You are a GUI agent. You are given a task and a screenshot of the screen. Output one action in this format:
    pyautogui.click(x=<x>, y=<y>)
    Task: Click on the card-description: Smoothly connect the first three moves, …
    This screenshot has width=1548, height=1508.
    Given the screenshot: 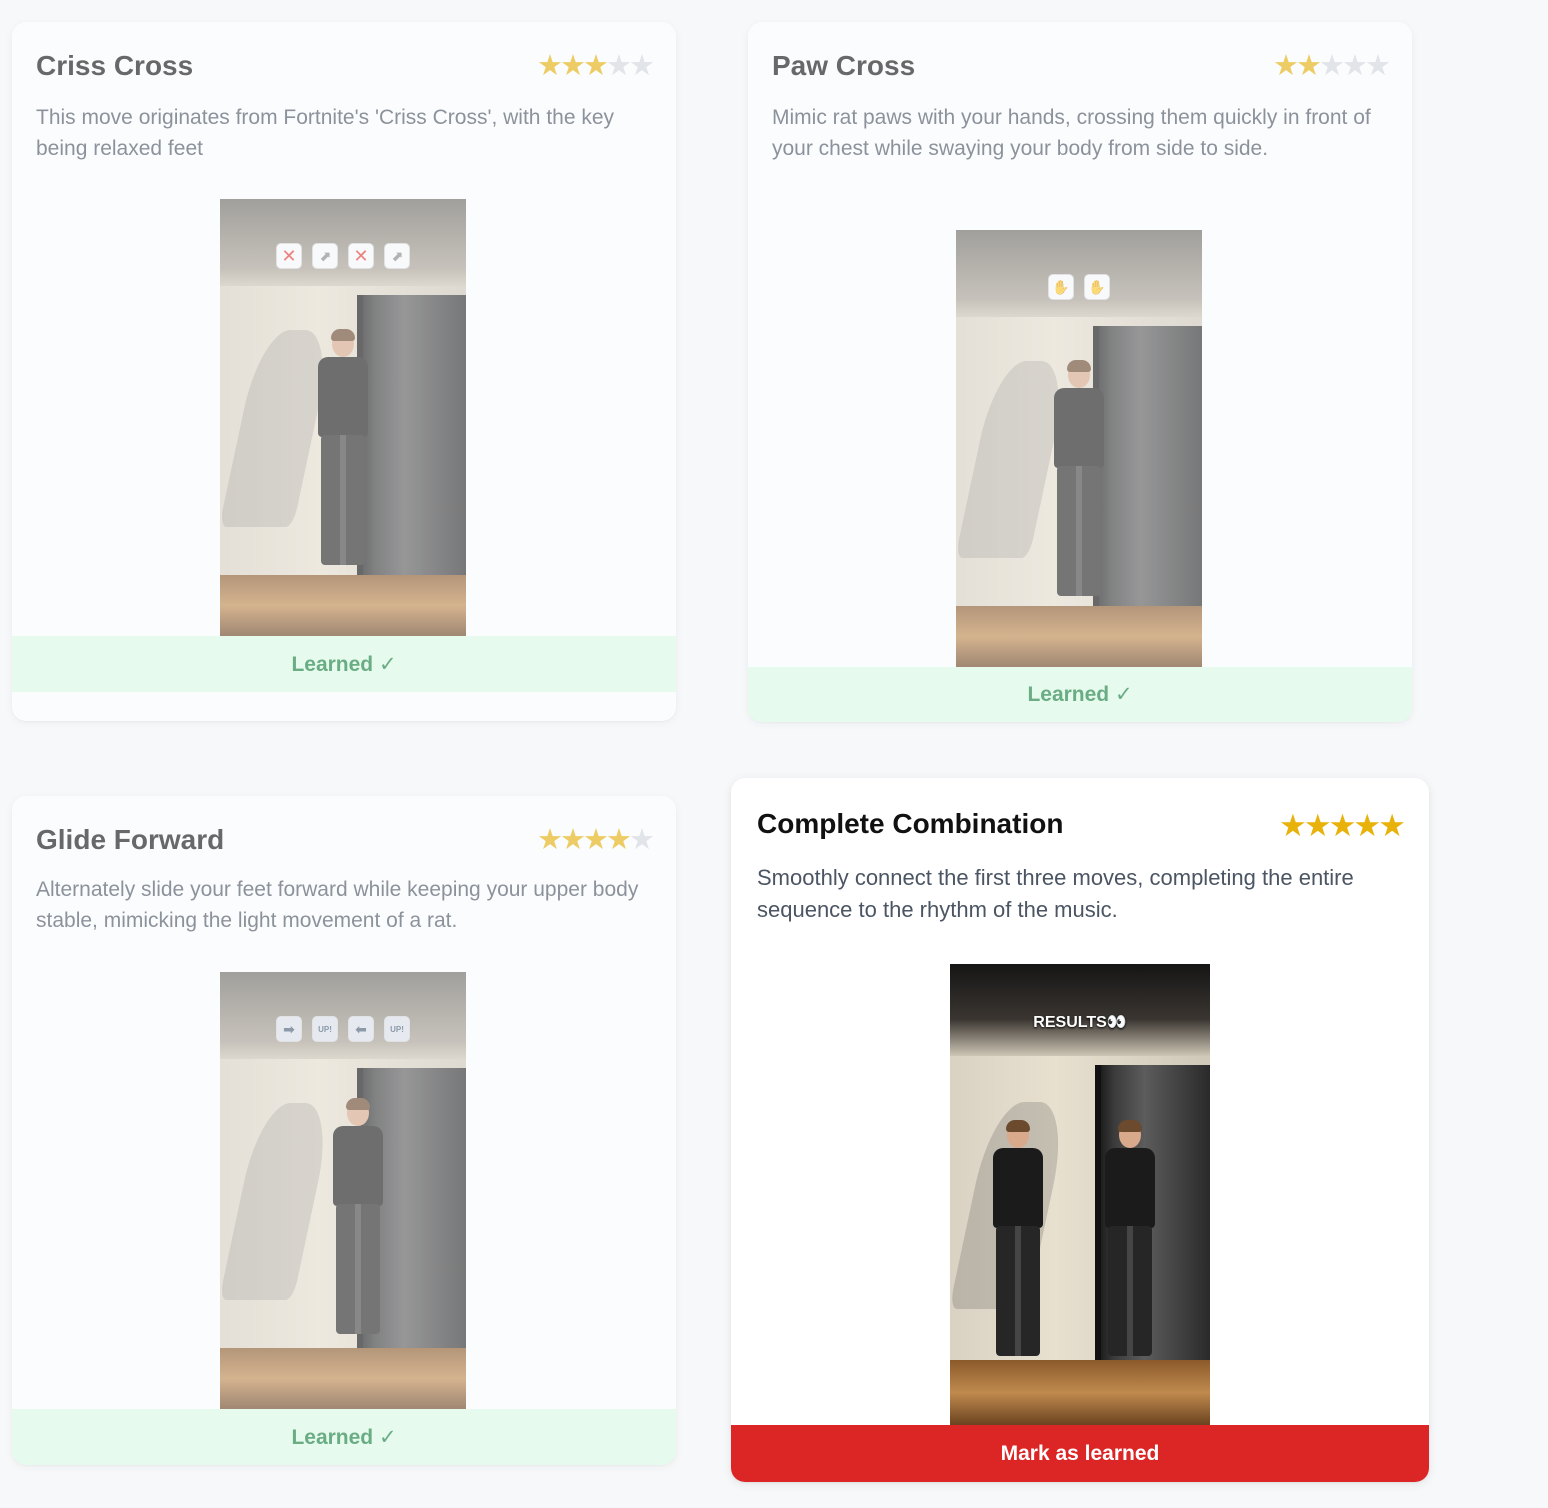 What is the action you would take?
    pyautogui.click(x=1055, y=893)
    